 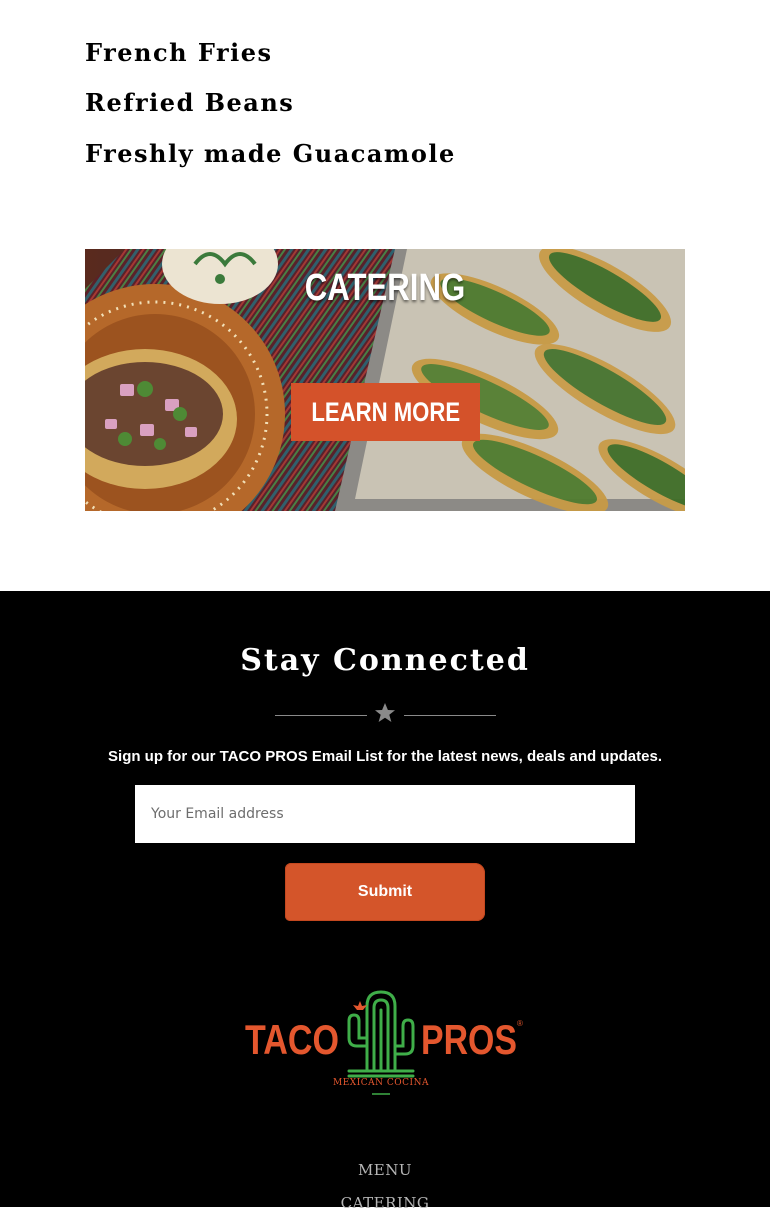 What do you see at coordinates (179, 52) in the screenshot?
I see `side-item-french-fries: French Fries` at bounding box center [179, 52].